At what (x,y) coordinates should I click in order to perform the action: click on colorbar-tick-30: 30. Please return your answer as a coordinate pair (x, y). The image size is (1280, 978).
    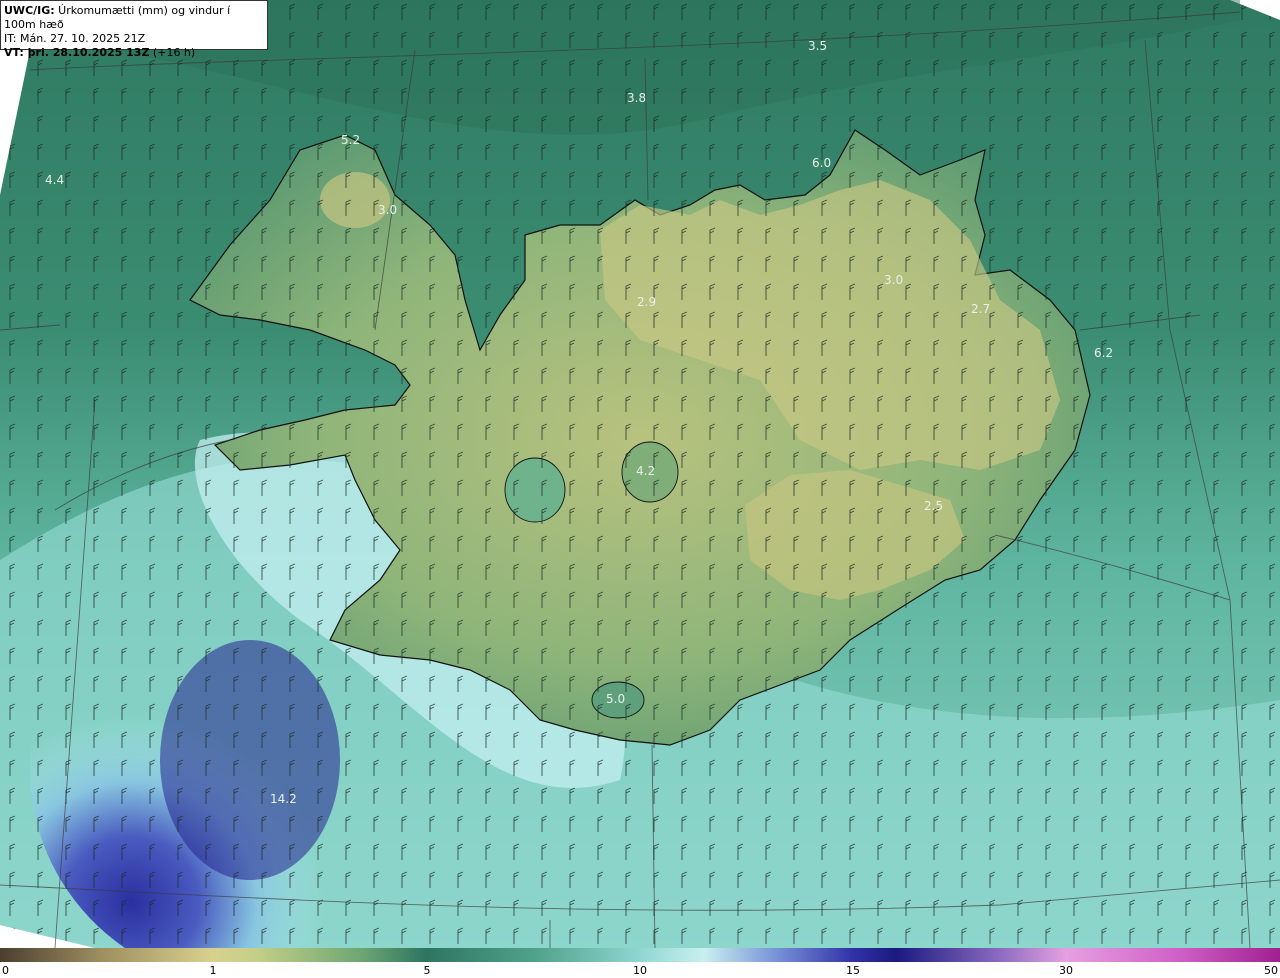
    Looking at the image, I should click on (1066, 970).